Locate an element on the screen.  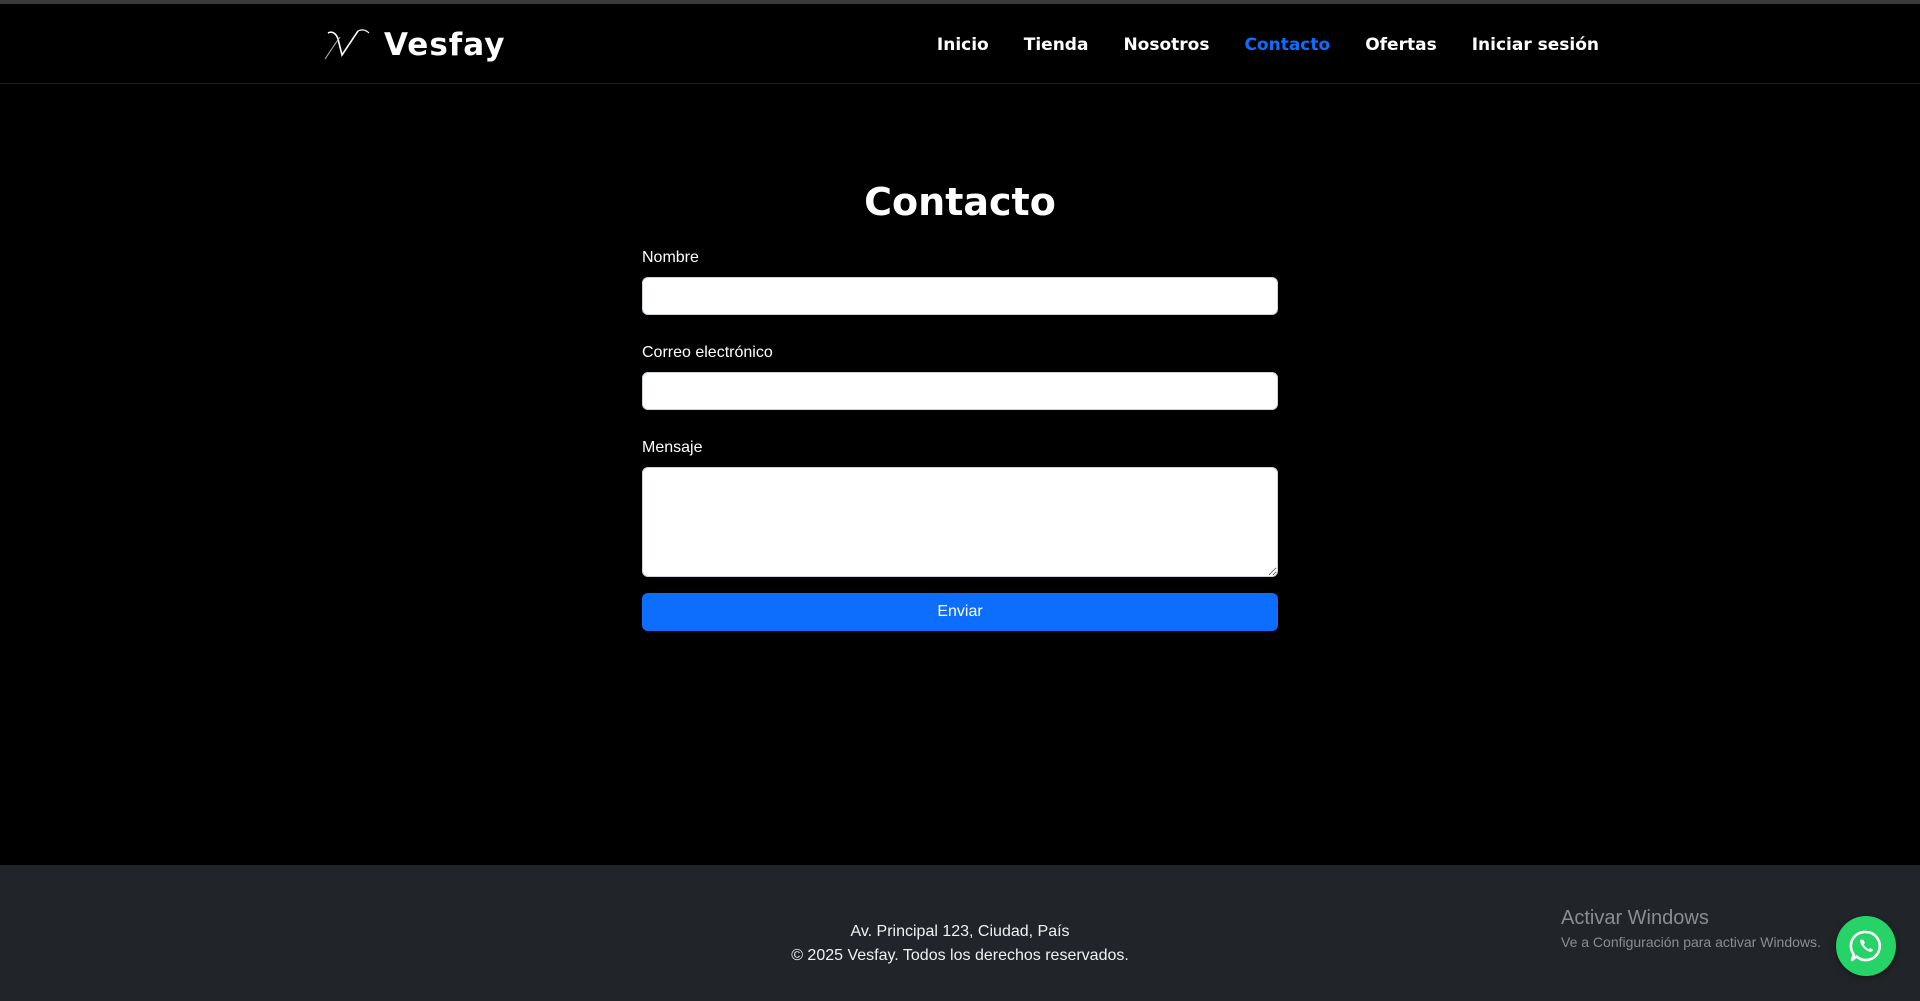
nav-nosotros: Nosotros is located at coordinates (1166, 45).